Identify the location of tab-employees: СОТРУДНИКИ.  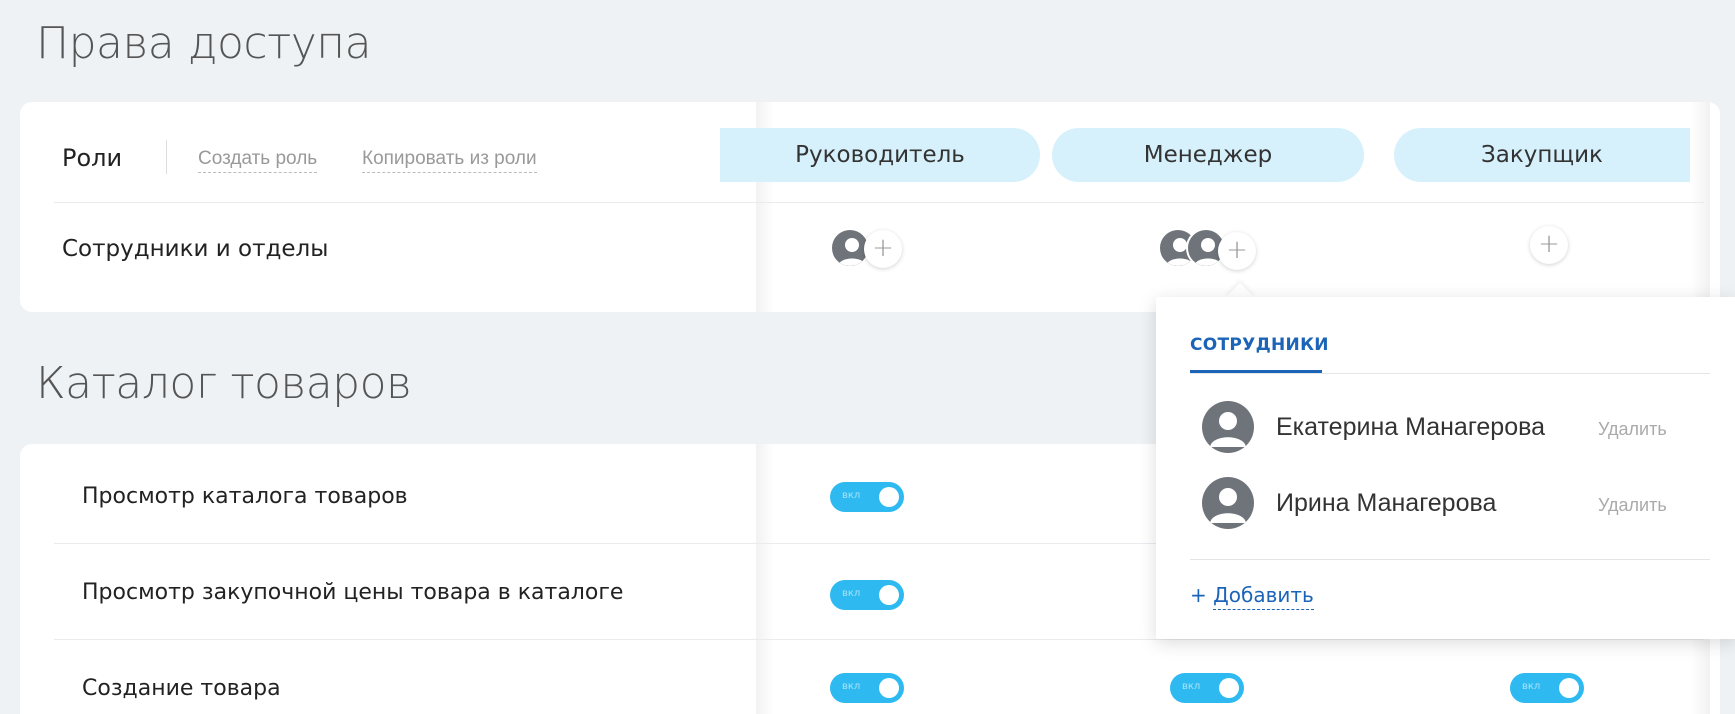
(1259, 345).